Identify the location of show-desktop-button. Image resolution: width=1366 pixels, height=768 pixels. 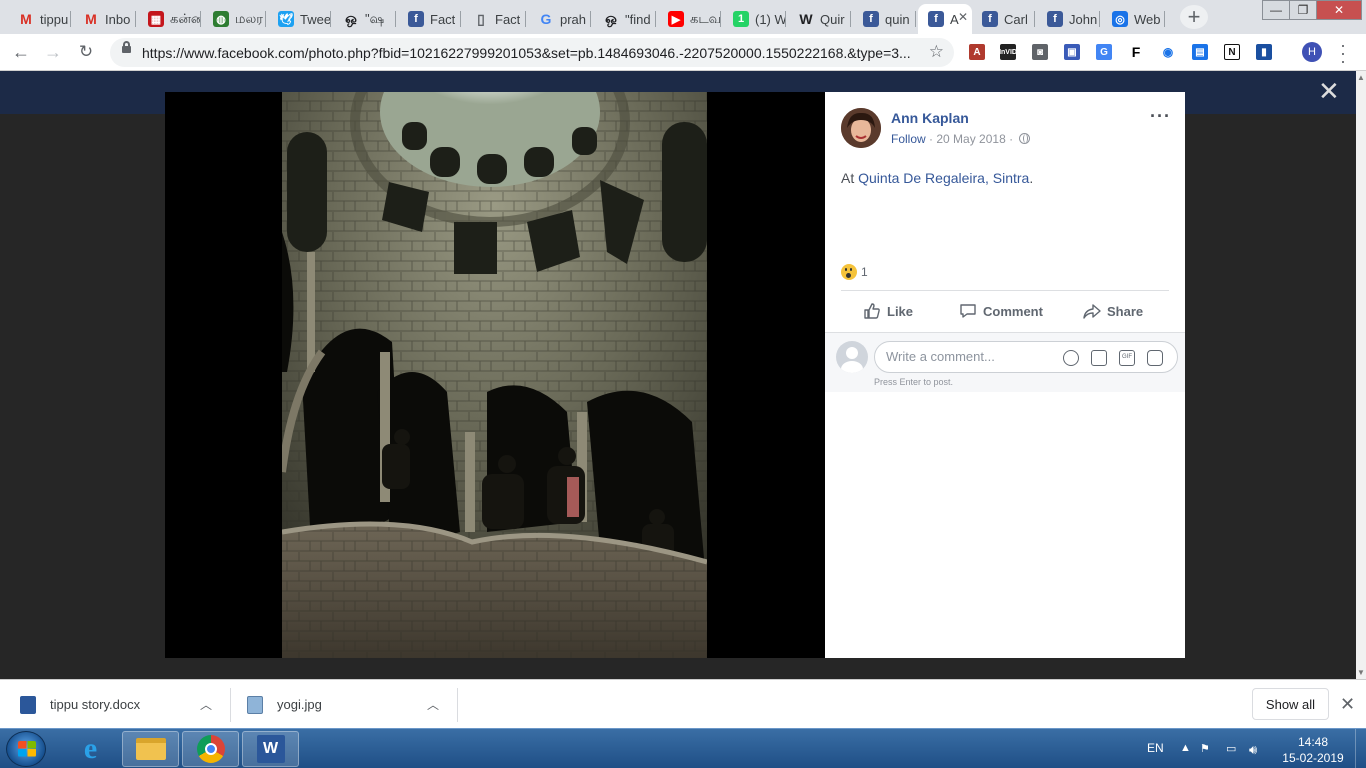
(1360, 748).